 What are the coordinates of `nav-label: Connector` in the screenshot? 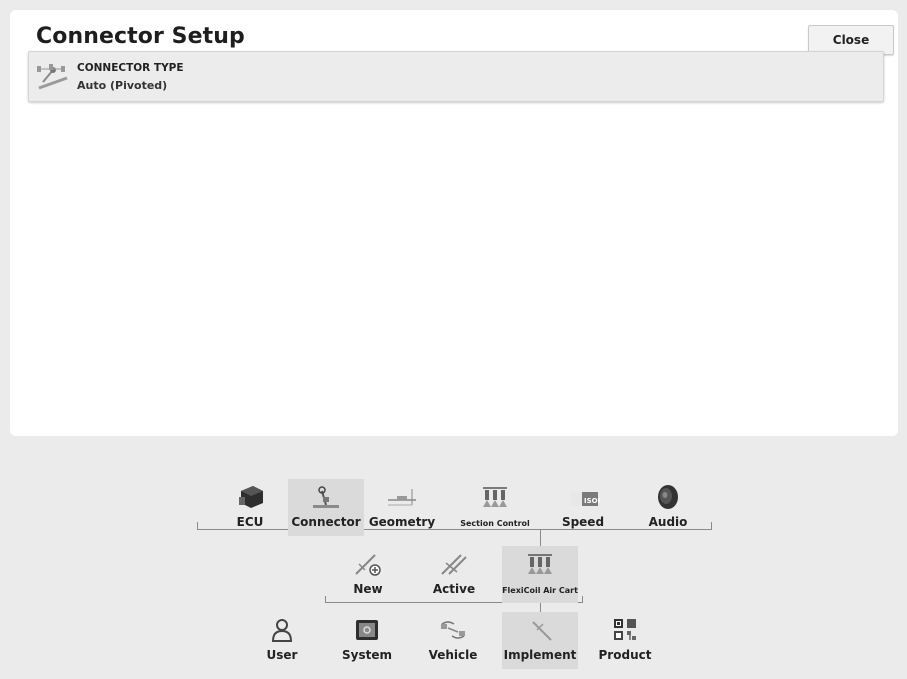 It's located at (326, 522).